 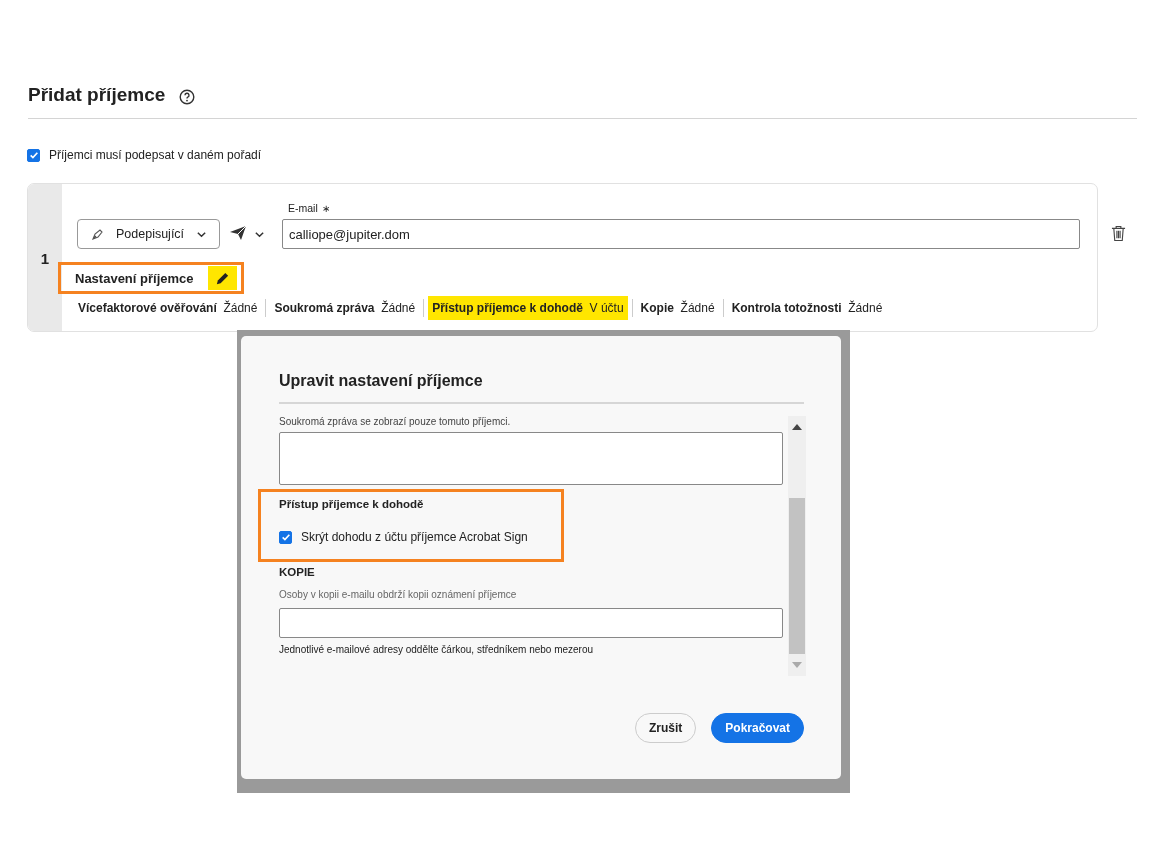 I want to click on email-label: E-mail, so click(x=303, y=208).